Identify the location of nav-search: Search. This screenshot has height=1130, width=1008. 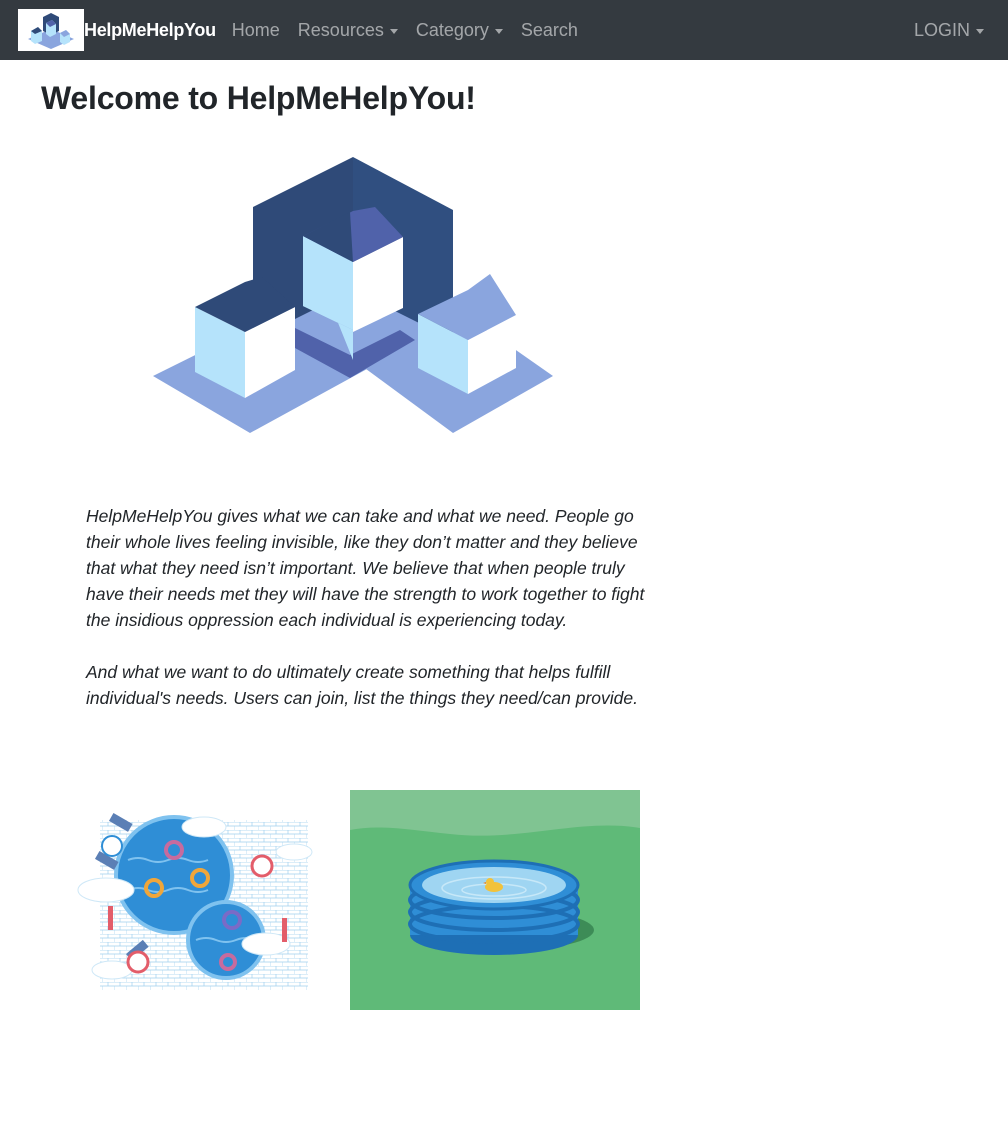
(549, 30).